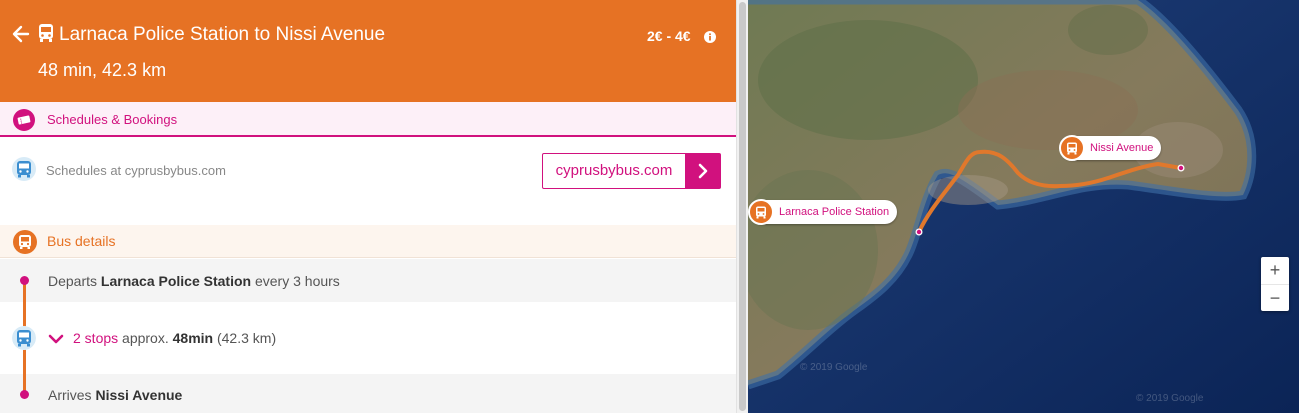  What do you see at coordinates (70, 395) in the screenshot?
I see `arrival-prefix: Arrives` at bounding box center [70, 395].